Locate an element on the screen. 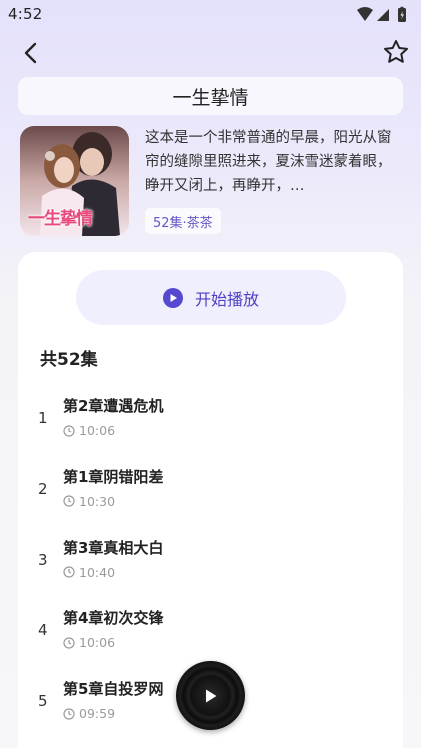 This screenshot has height=748, width=421. wifi-icon is located at coordinates (365, 14).